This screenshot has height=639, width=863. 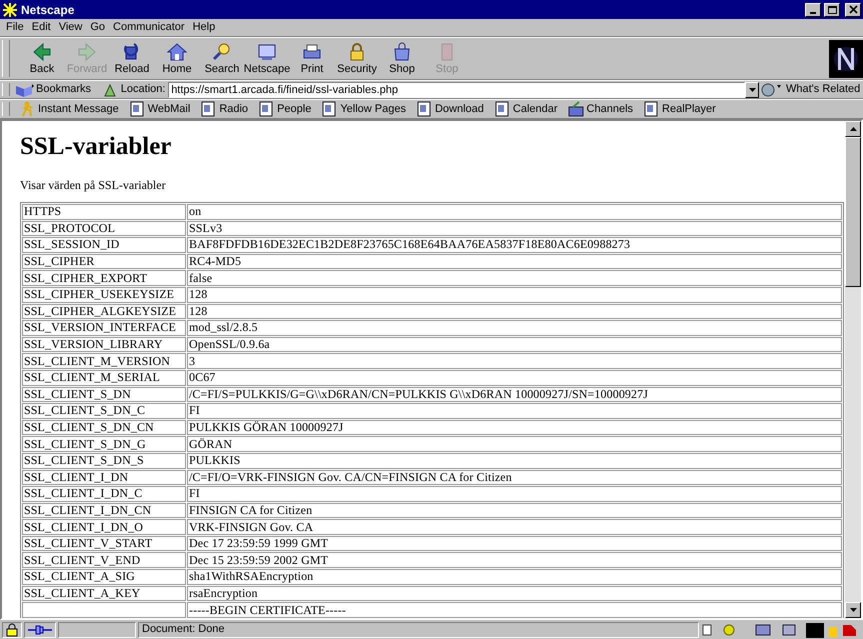 I want to click on variable-value-cell: RC4-MD5, so click(x=514, y=262).